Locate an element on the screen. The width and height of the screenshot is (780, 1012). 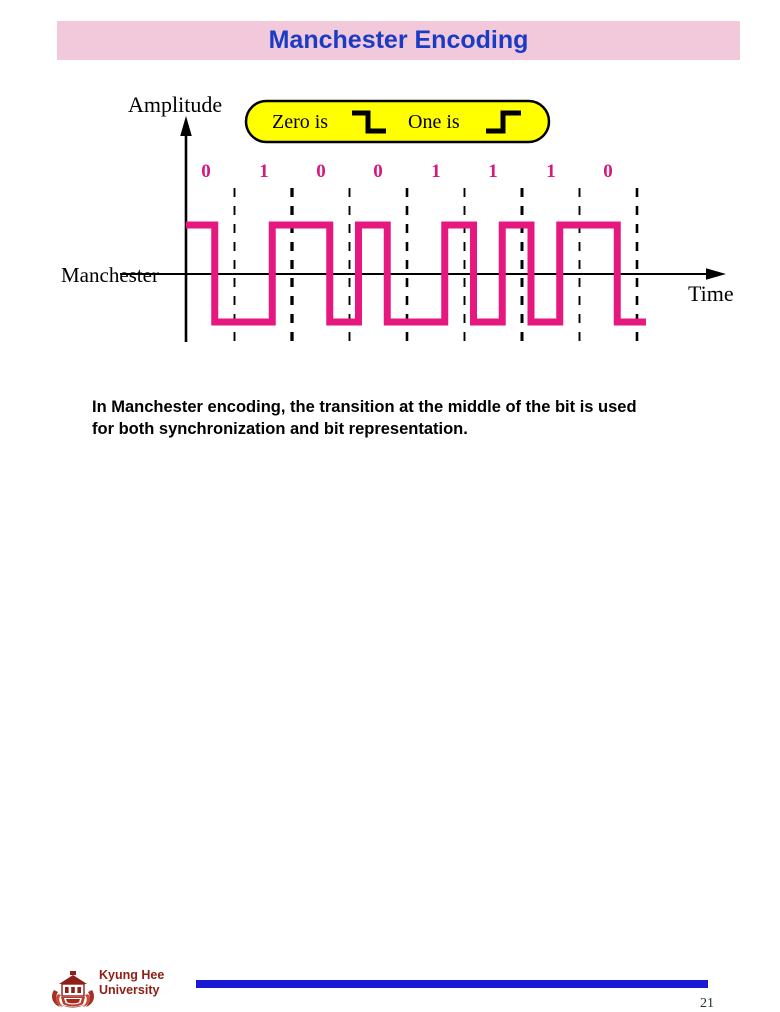
university-name: Kyung Hee University is located at coordinates (131, 983).